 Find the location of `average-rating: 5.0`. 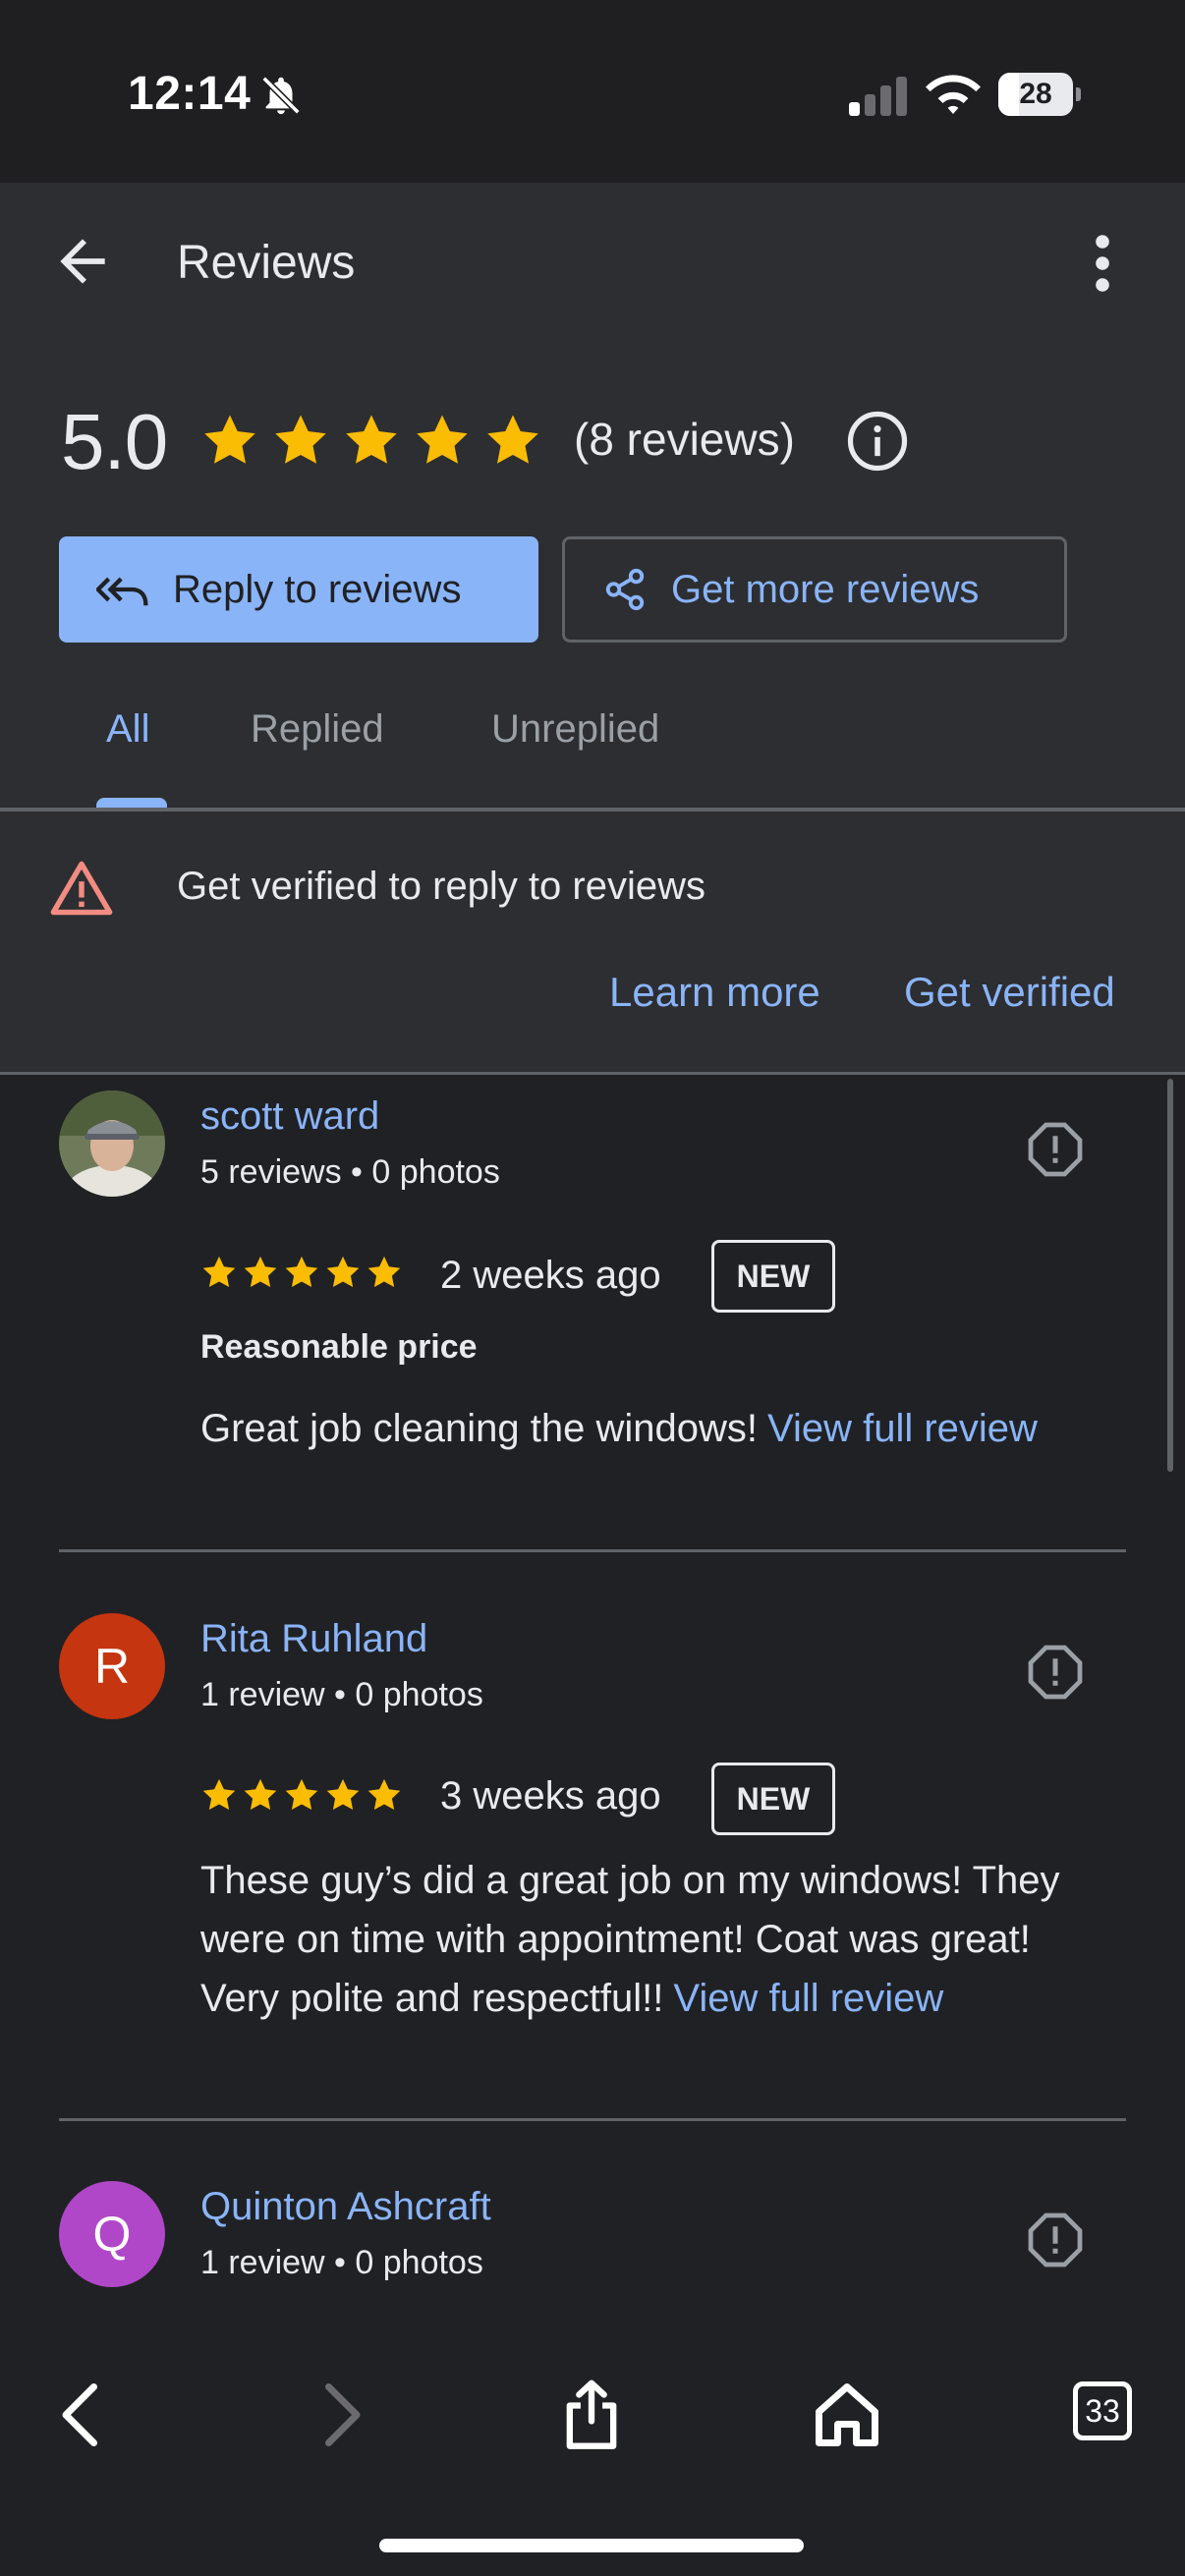

average-rating: 5.0 is located at coordinates (115, 441).